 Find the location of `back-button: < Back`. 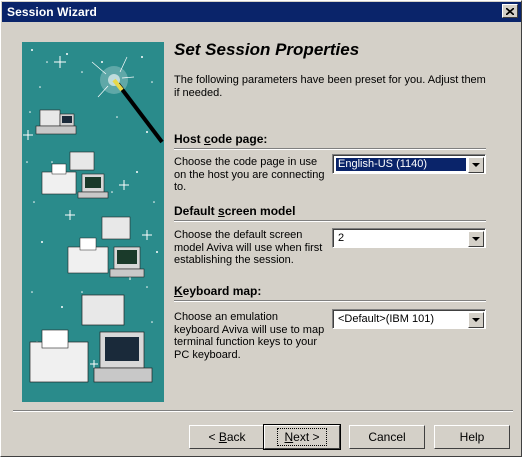

back-button: < Back is located at coordinates (227, 437).